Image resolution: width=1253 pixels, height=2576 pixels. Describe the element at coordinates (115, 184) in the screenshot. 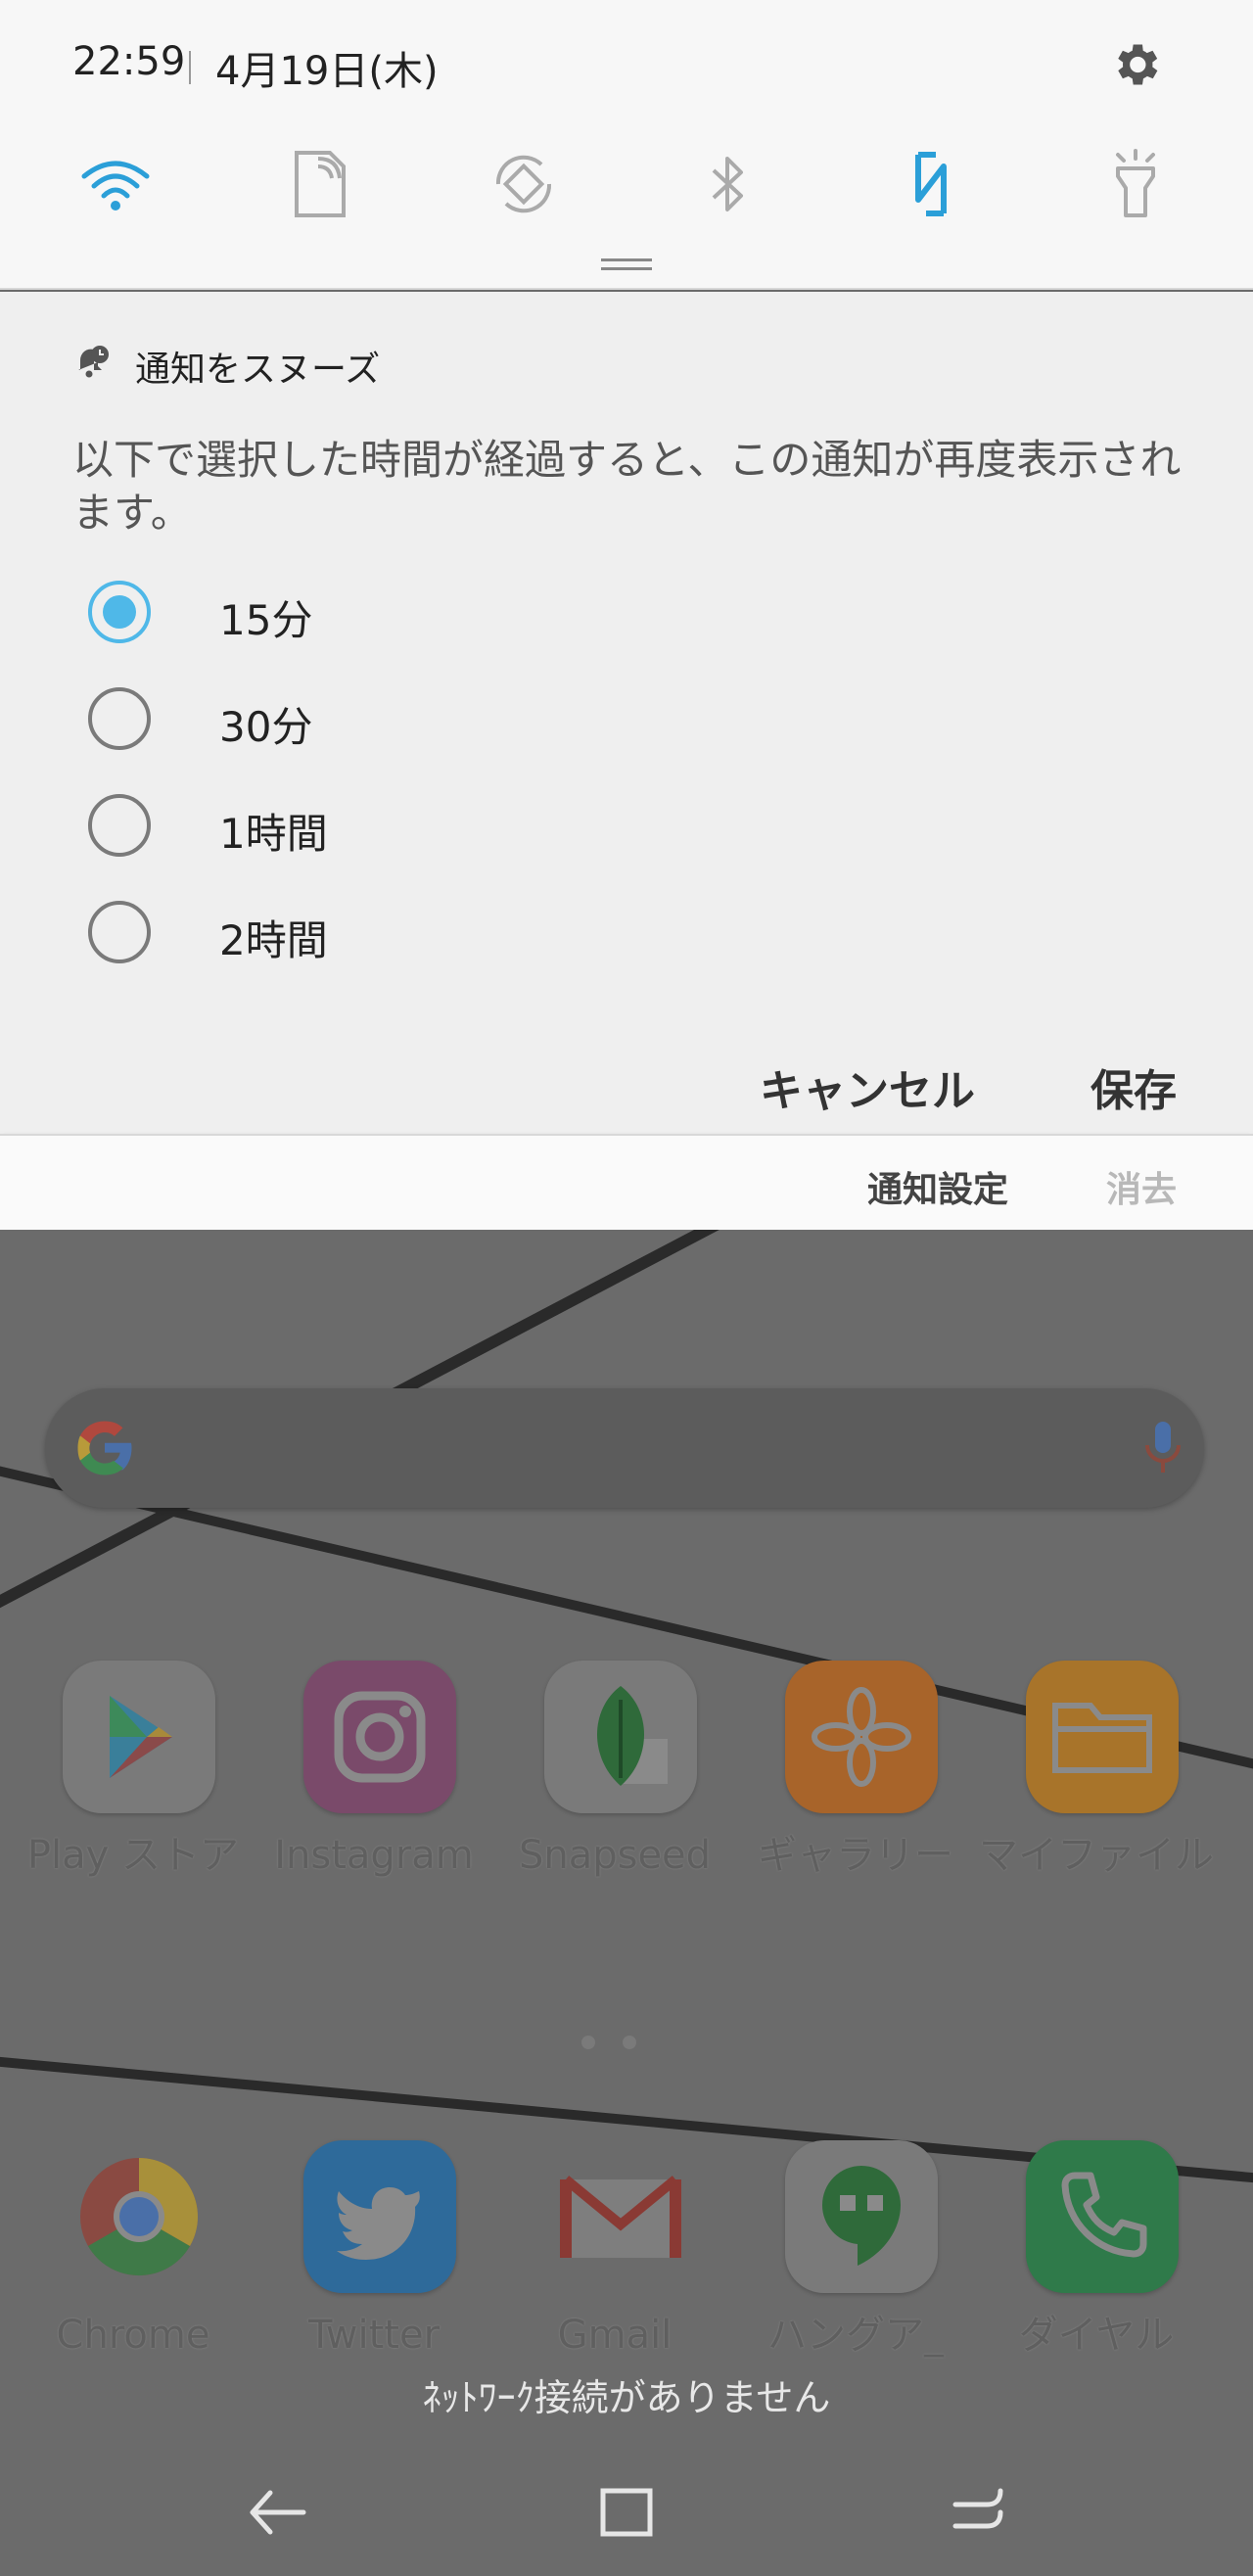

I see `wifi-icon` at that location.